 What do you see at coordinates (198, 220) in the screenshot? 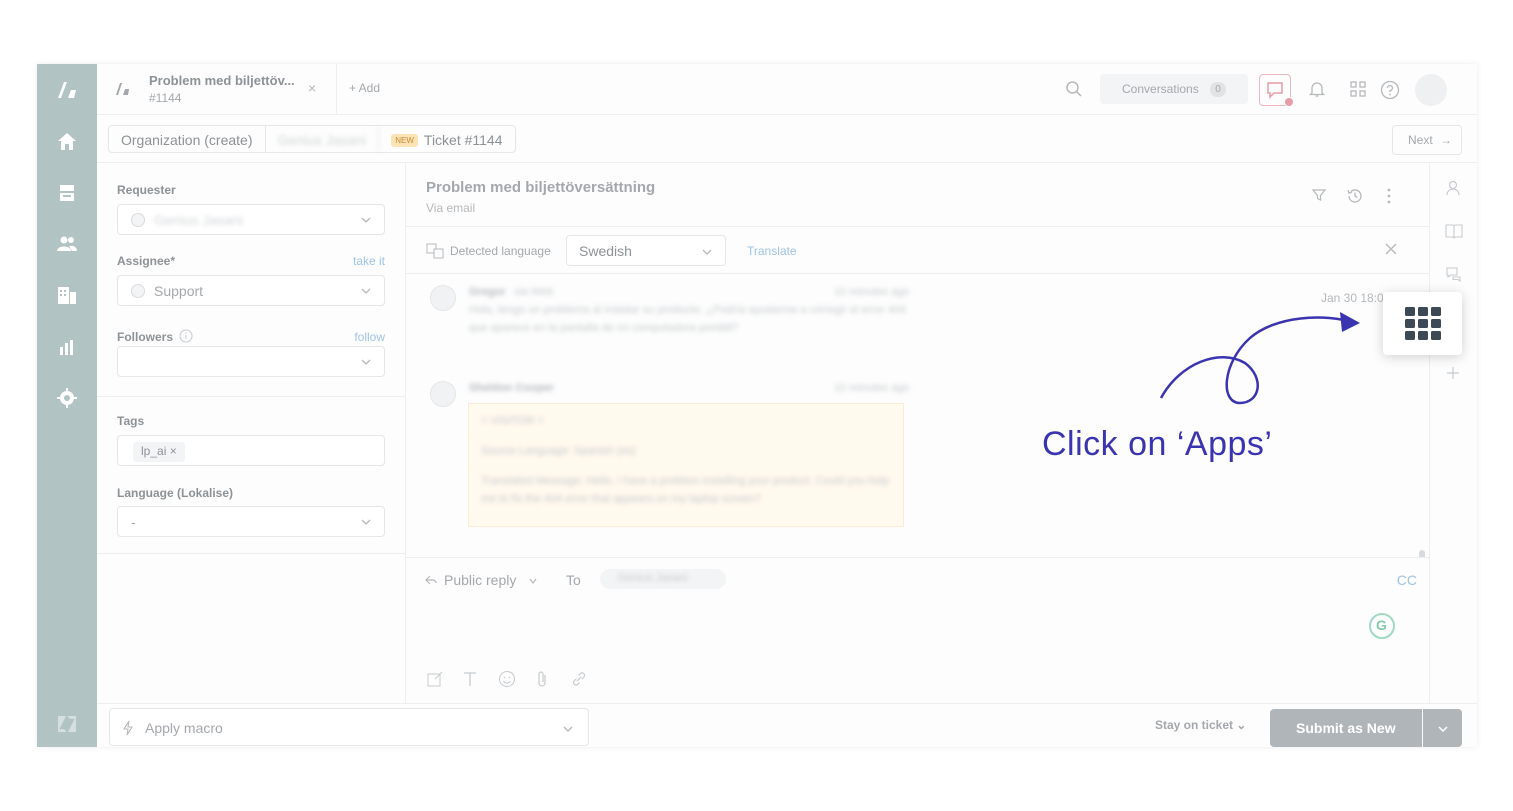
I see `requester-value: Genius Jasani` at bounding box center [198, 220].